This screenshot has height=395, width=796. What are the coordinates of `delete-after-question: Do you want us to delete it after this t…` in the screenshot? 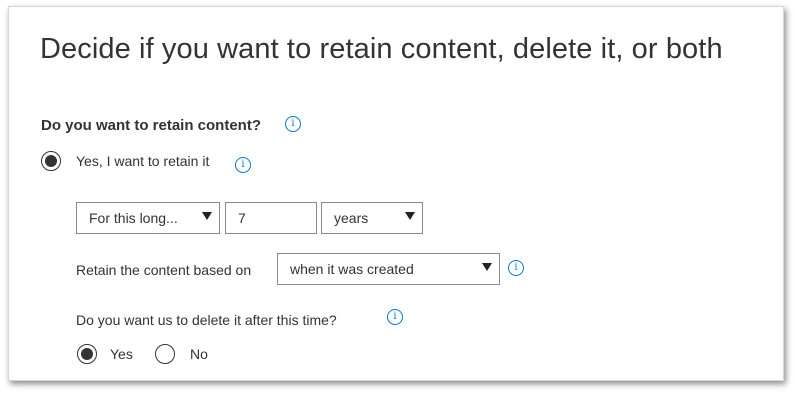 It's located at (206, 320).